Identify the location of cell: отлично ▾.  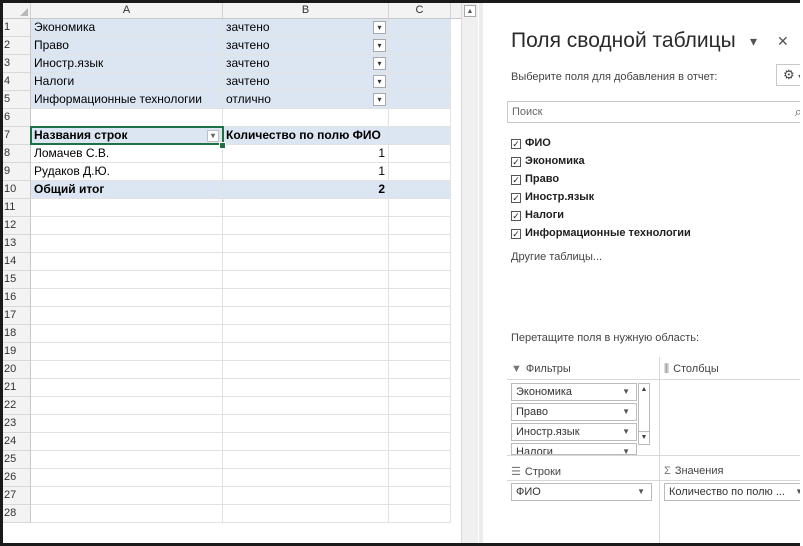
(306, 100).